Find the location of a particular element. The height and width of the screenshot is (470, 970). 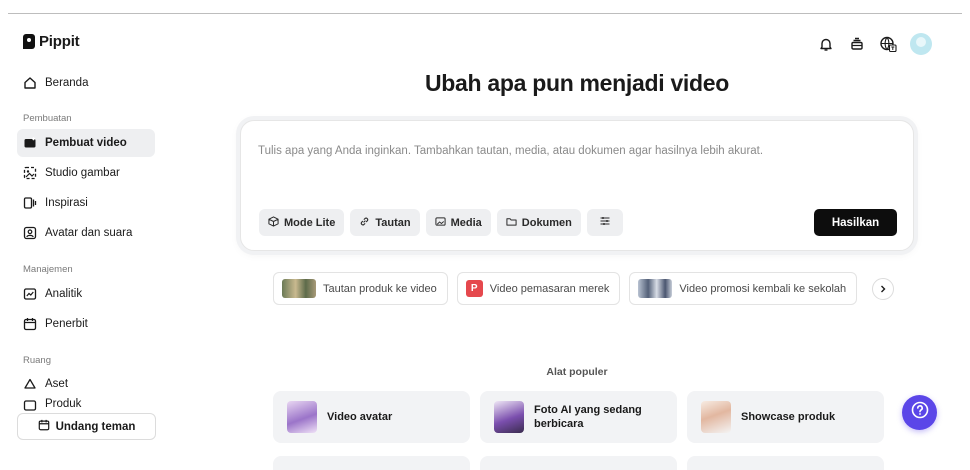

mode-lite-button: Mode Lite is located at coordinates (302, 222).